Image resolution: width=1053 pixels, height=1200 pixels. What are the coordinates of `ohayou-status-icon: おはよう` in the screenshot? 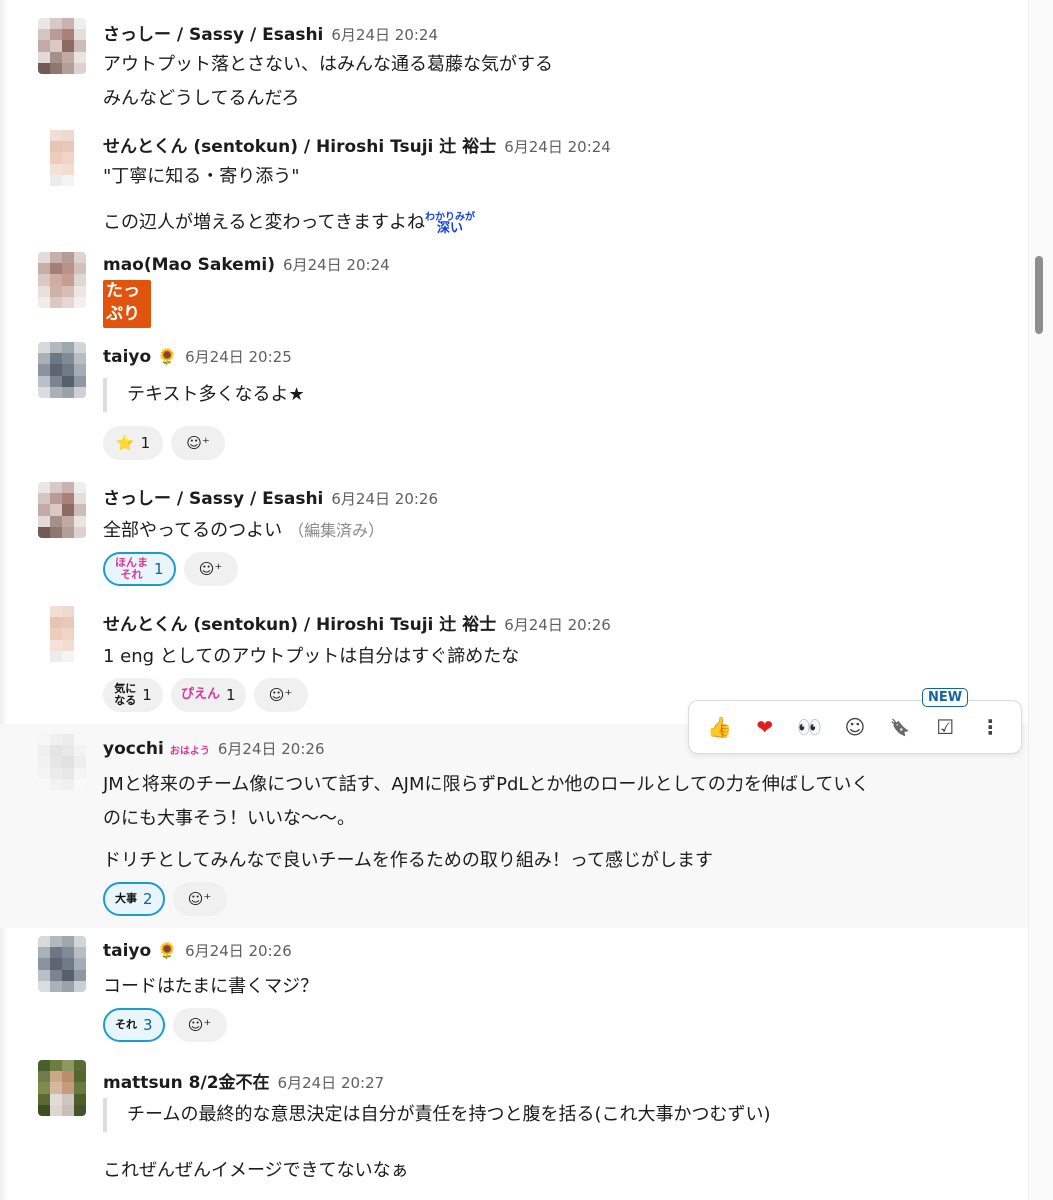 It's located at (189, 751).